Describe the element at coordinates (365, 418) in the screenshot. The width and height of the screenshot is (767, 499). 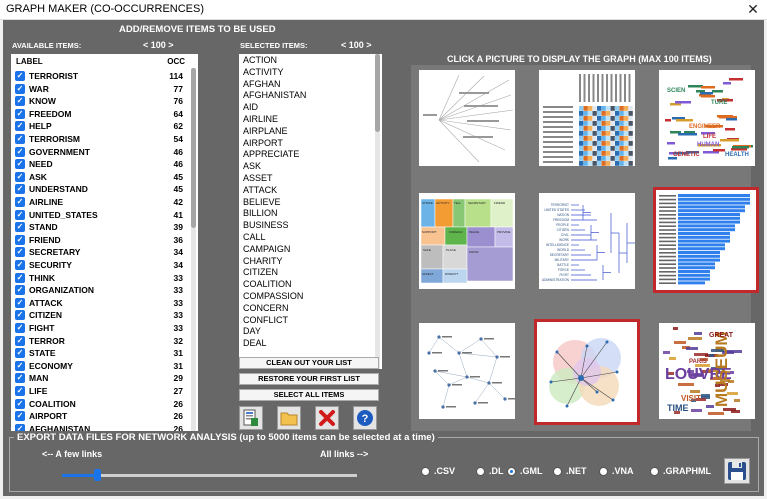
I see `help-button: ?` at that location.